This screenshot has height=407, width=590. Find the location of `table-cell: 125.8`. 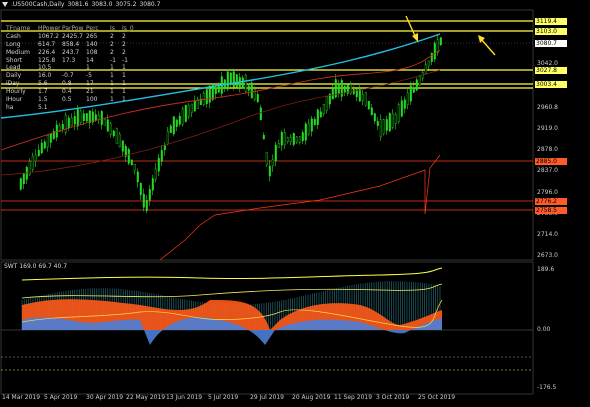

table-cell: 125.8 is located at coordinates (47, 60).